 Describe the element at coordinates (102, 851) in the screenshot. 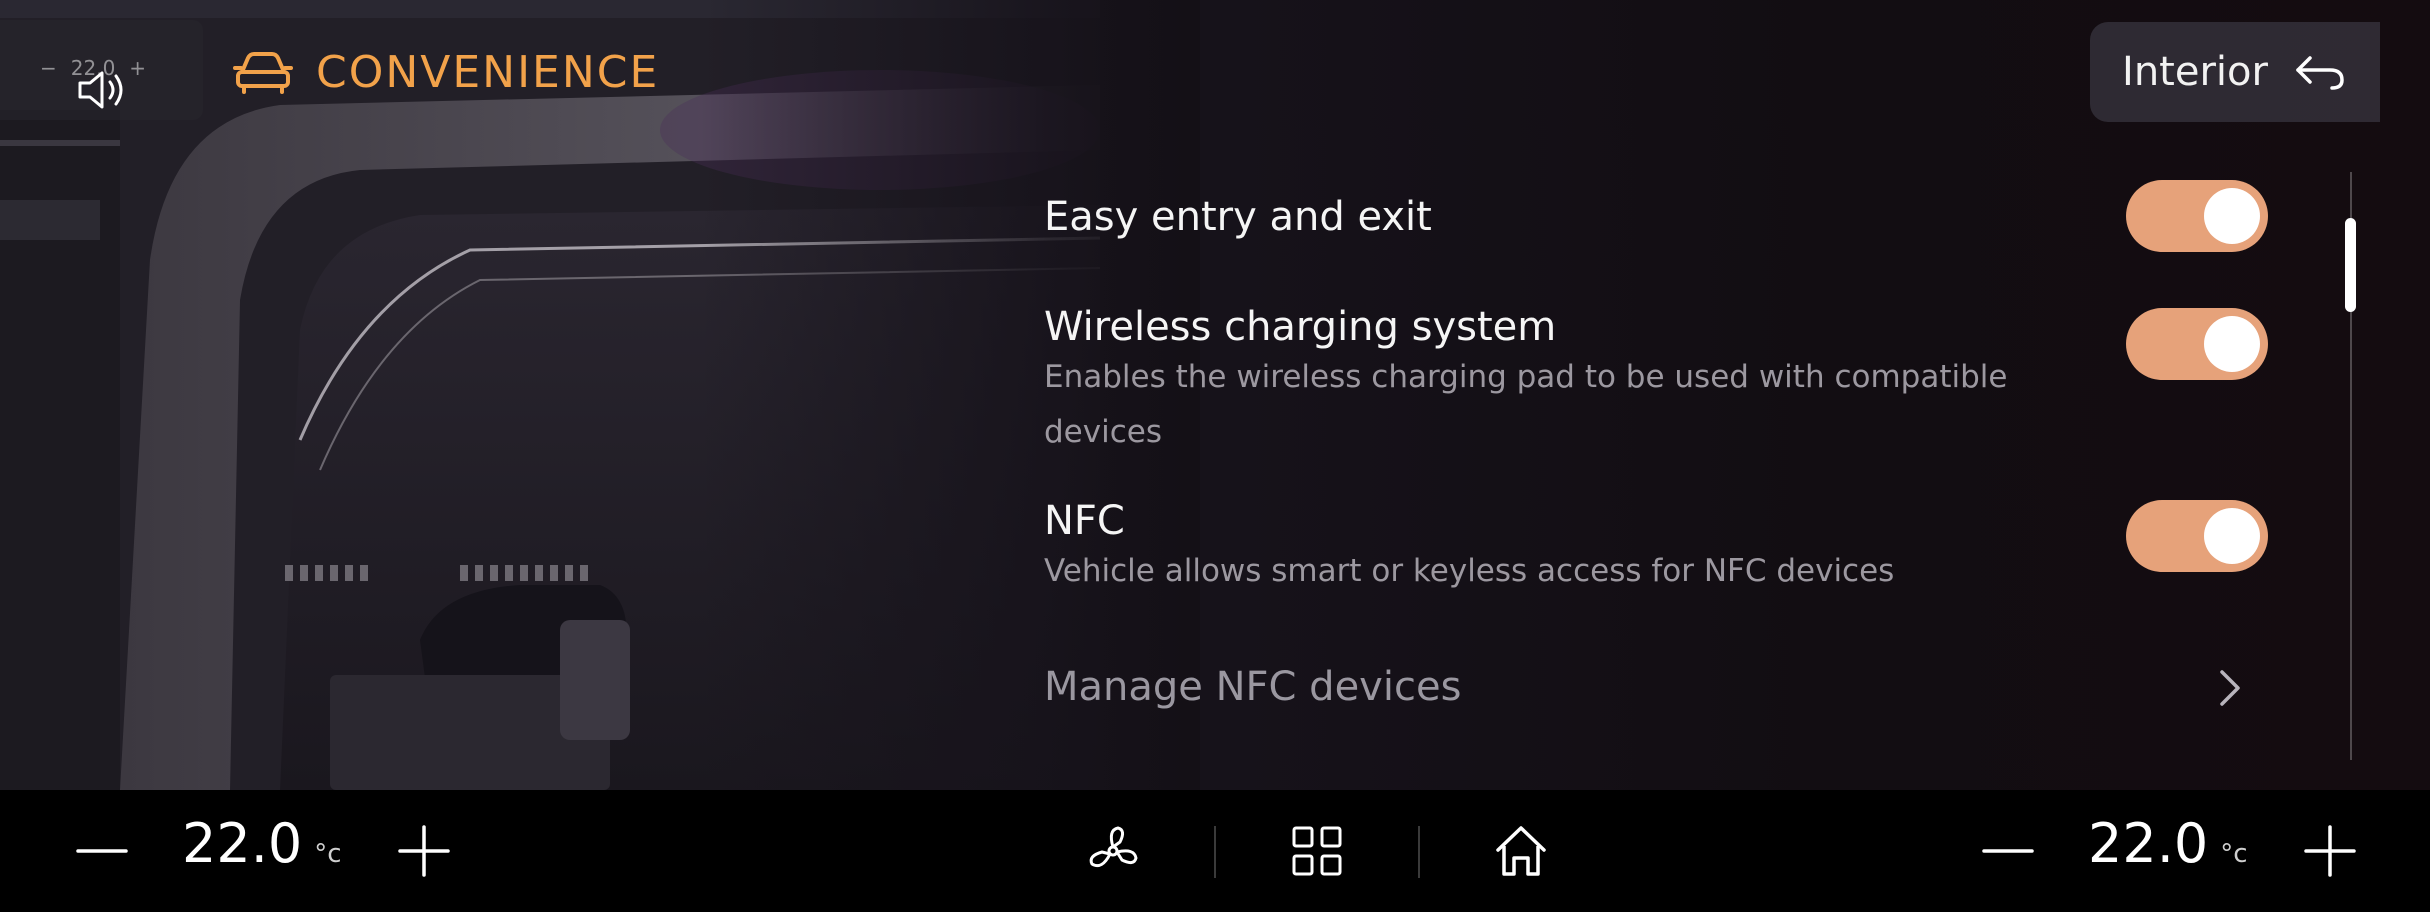

I see `left-temp-decrease-button` at that location.